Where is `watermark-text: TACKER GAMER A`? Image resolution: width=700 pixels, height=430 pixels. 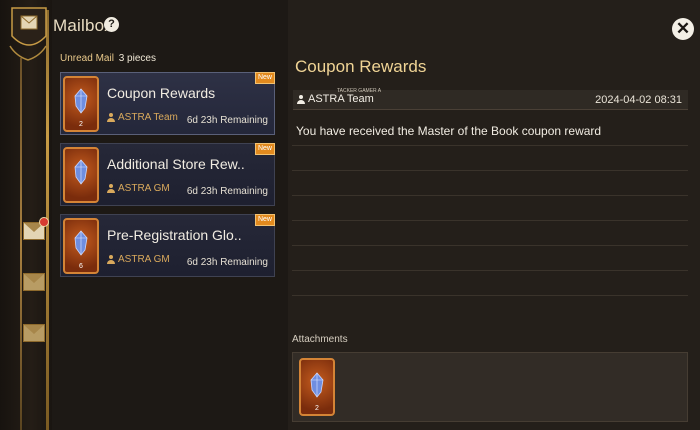
watermark-text: TACKER GAMER A is located at coordinates (359, 91).